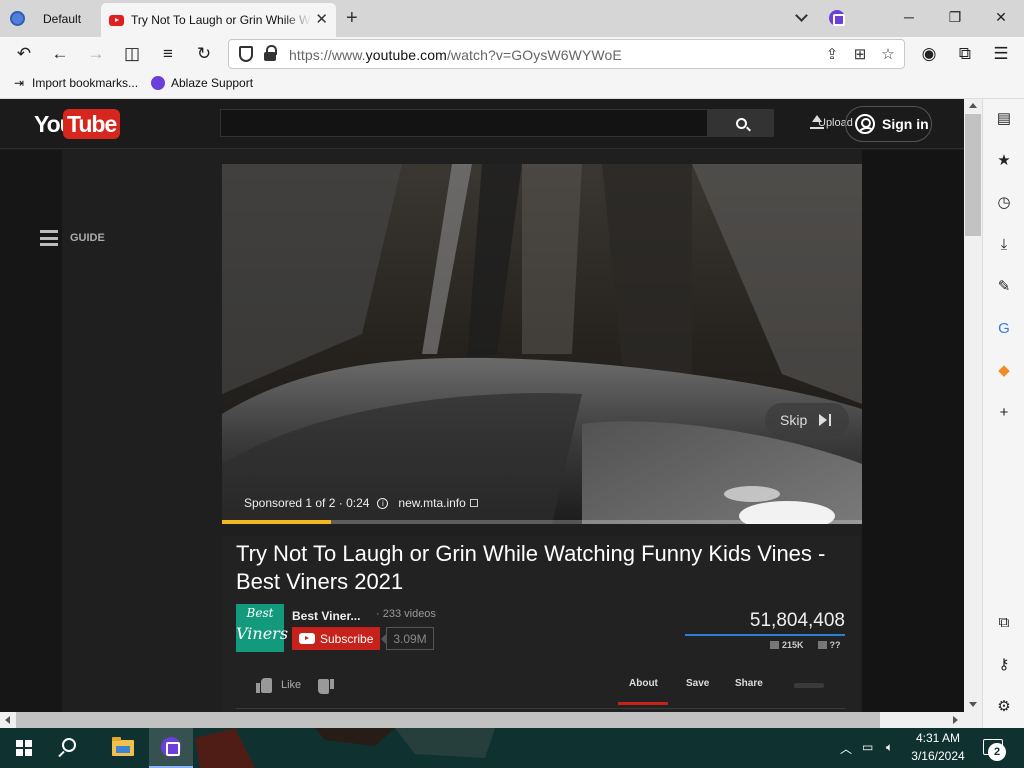 The width and height of the screenshot is (1024, 768). Describe the element at coordinates (802, 17) in the screenshot. I see `chevron-down-icon` at that location.